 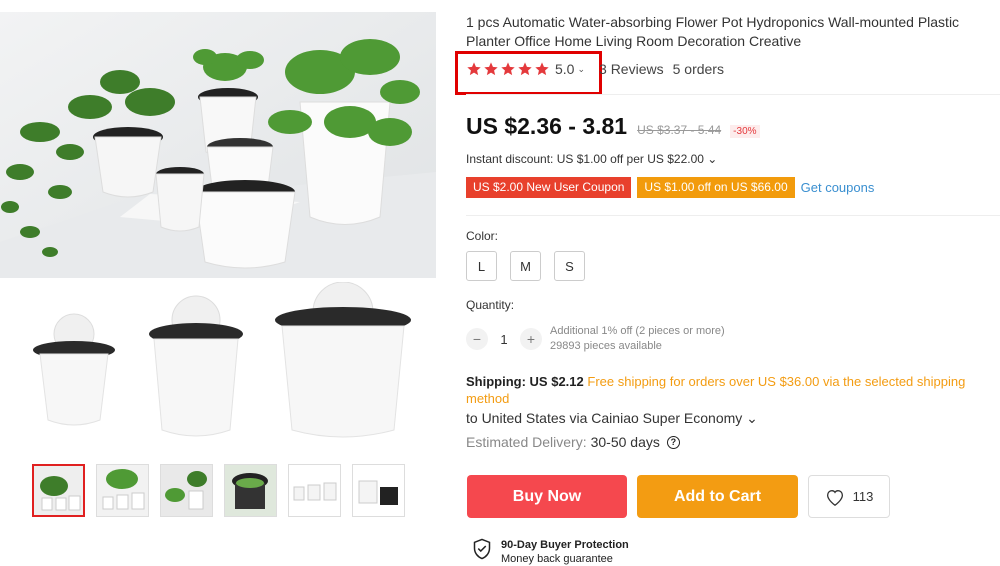 What do you see at coordinates (490, 305) in the screenshot?
I see `quantity-label: Quantity:` at bounding box center [490, 305].